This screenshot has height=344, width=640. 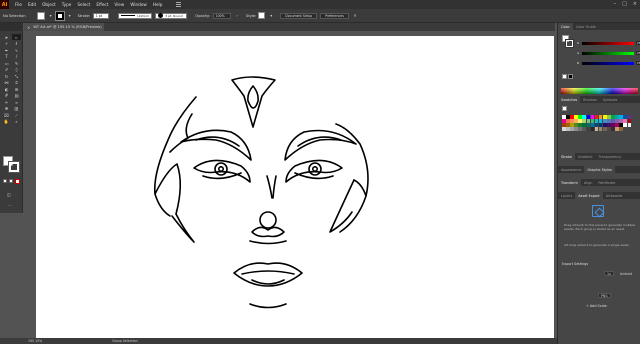 What do you see at coordinates (171, 15) in the screenshot?
I see `brush-definition: 3 pt. Round` at bounding box center [171, 15].